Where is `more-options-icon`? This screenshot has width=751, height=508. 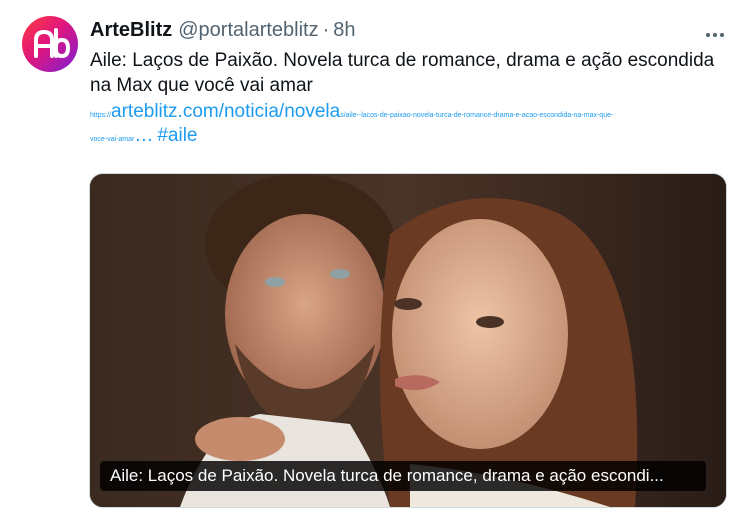
more-options-icon is located at coordinates (715, 32).